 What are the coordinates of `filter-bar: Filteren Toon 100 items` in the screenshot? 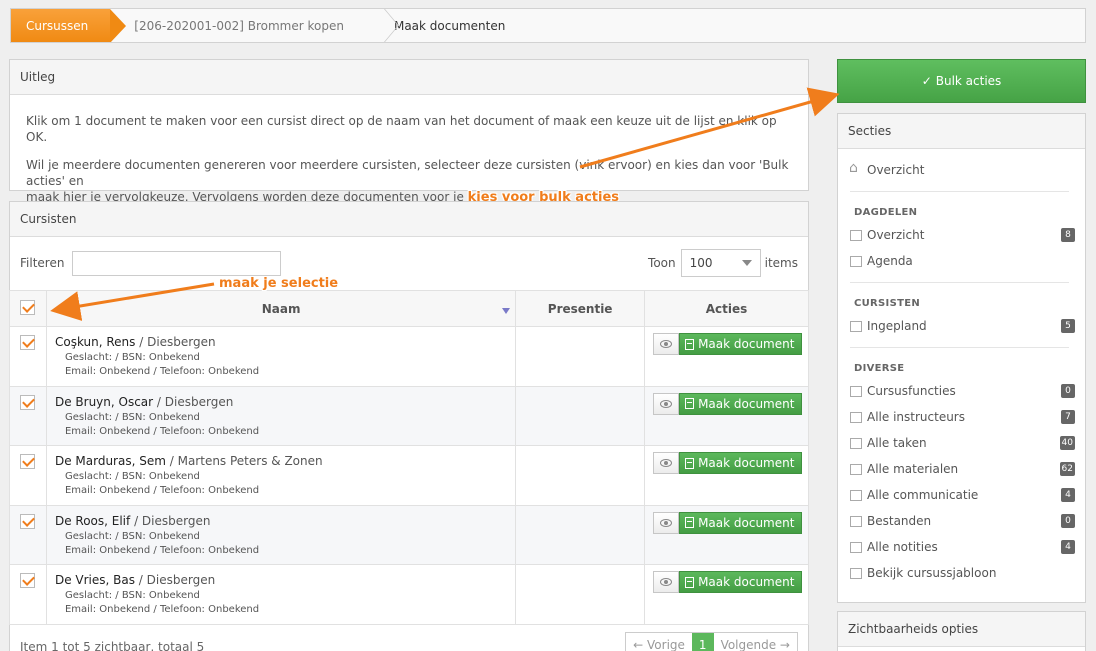 It's located at (409, 263).